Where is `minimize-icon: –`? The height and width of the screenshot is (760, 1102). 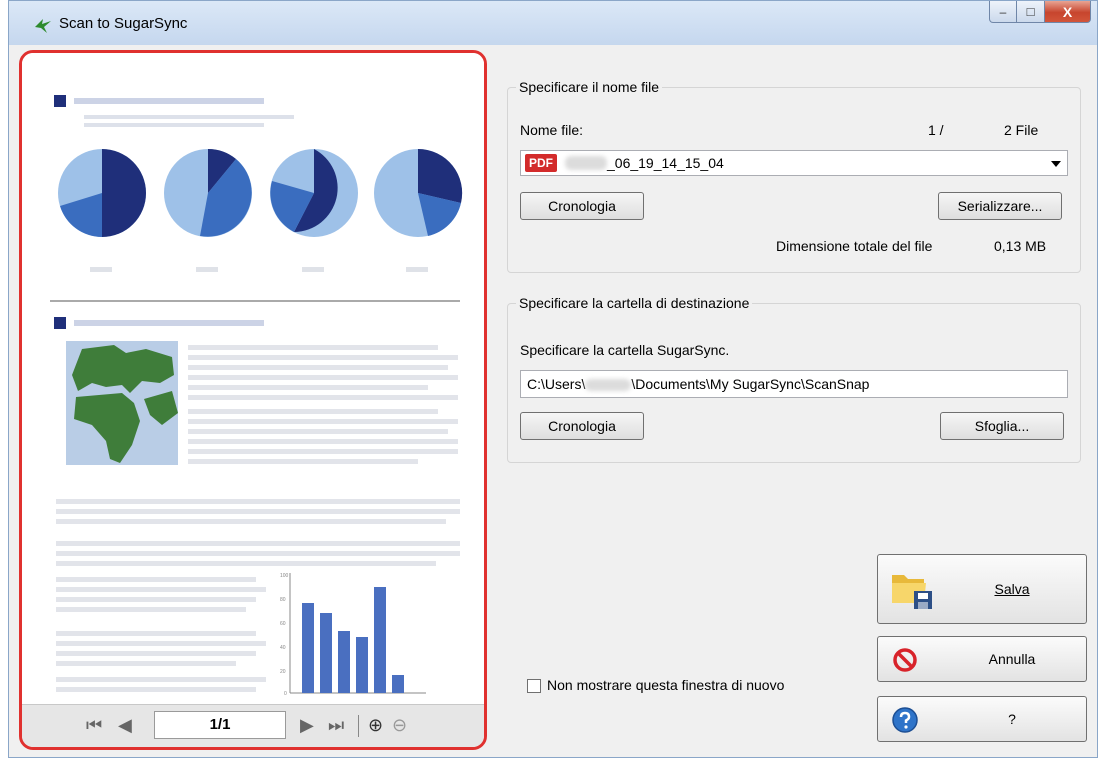 minimize-icon: – is located at coordinates (1003, 11).